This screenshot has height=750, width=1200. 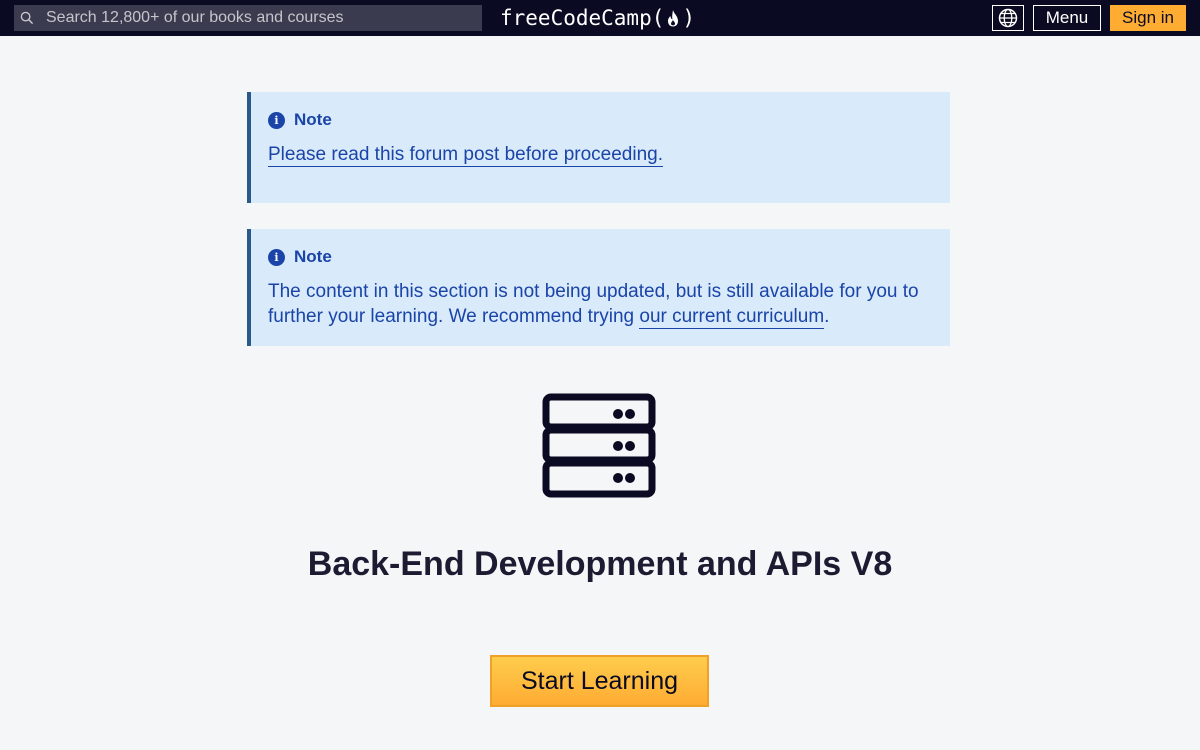 I want to click on language-button, so click(x=1008, y=18).